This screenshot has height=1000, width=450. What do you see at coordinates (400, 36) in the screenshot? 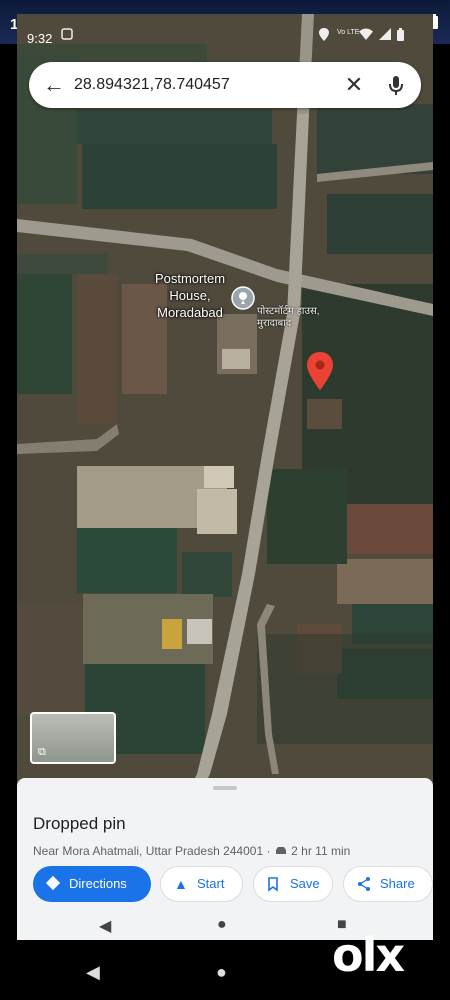
I see `battery-icon` at bounding box center [400, 36].